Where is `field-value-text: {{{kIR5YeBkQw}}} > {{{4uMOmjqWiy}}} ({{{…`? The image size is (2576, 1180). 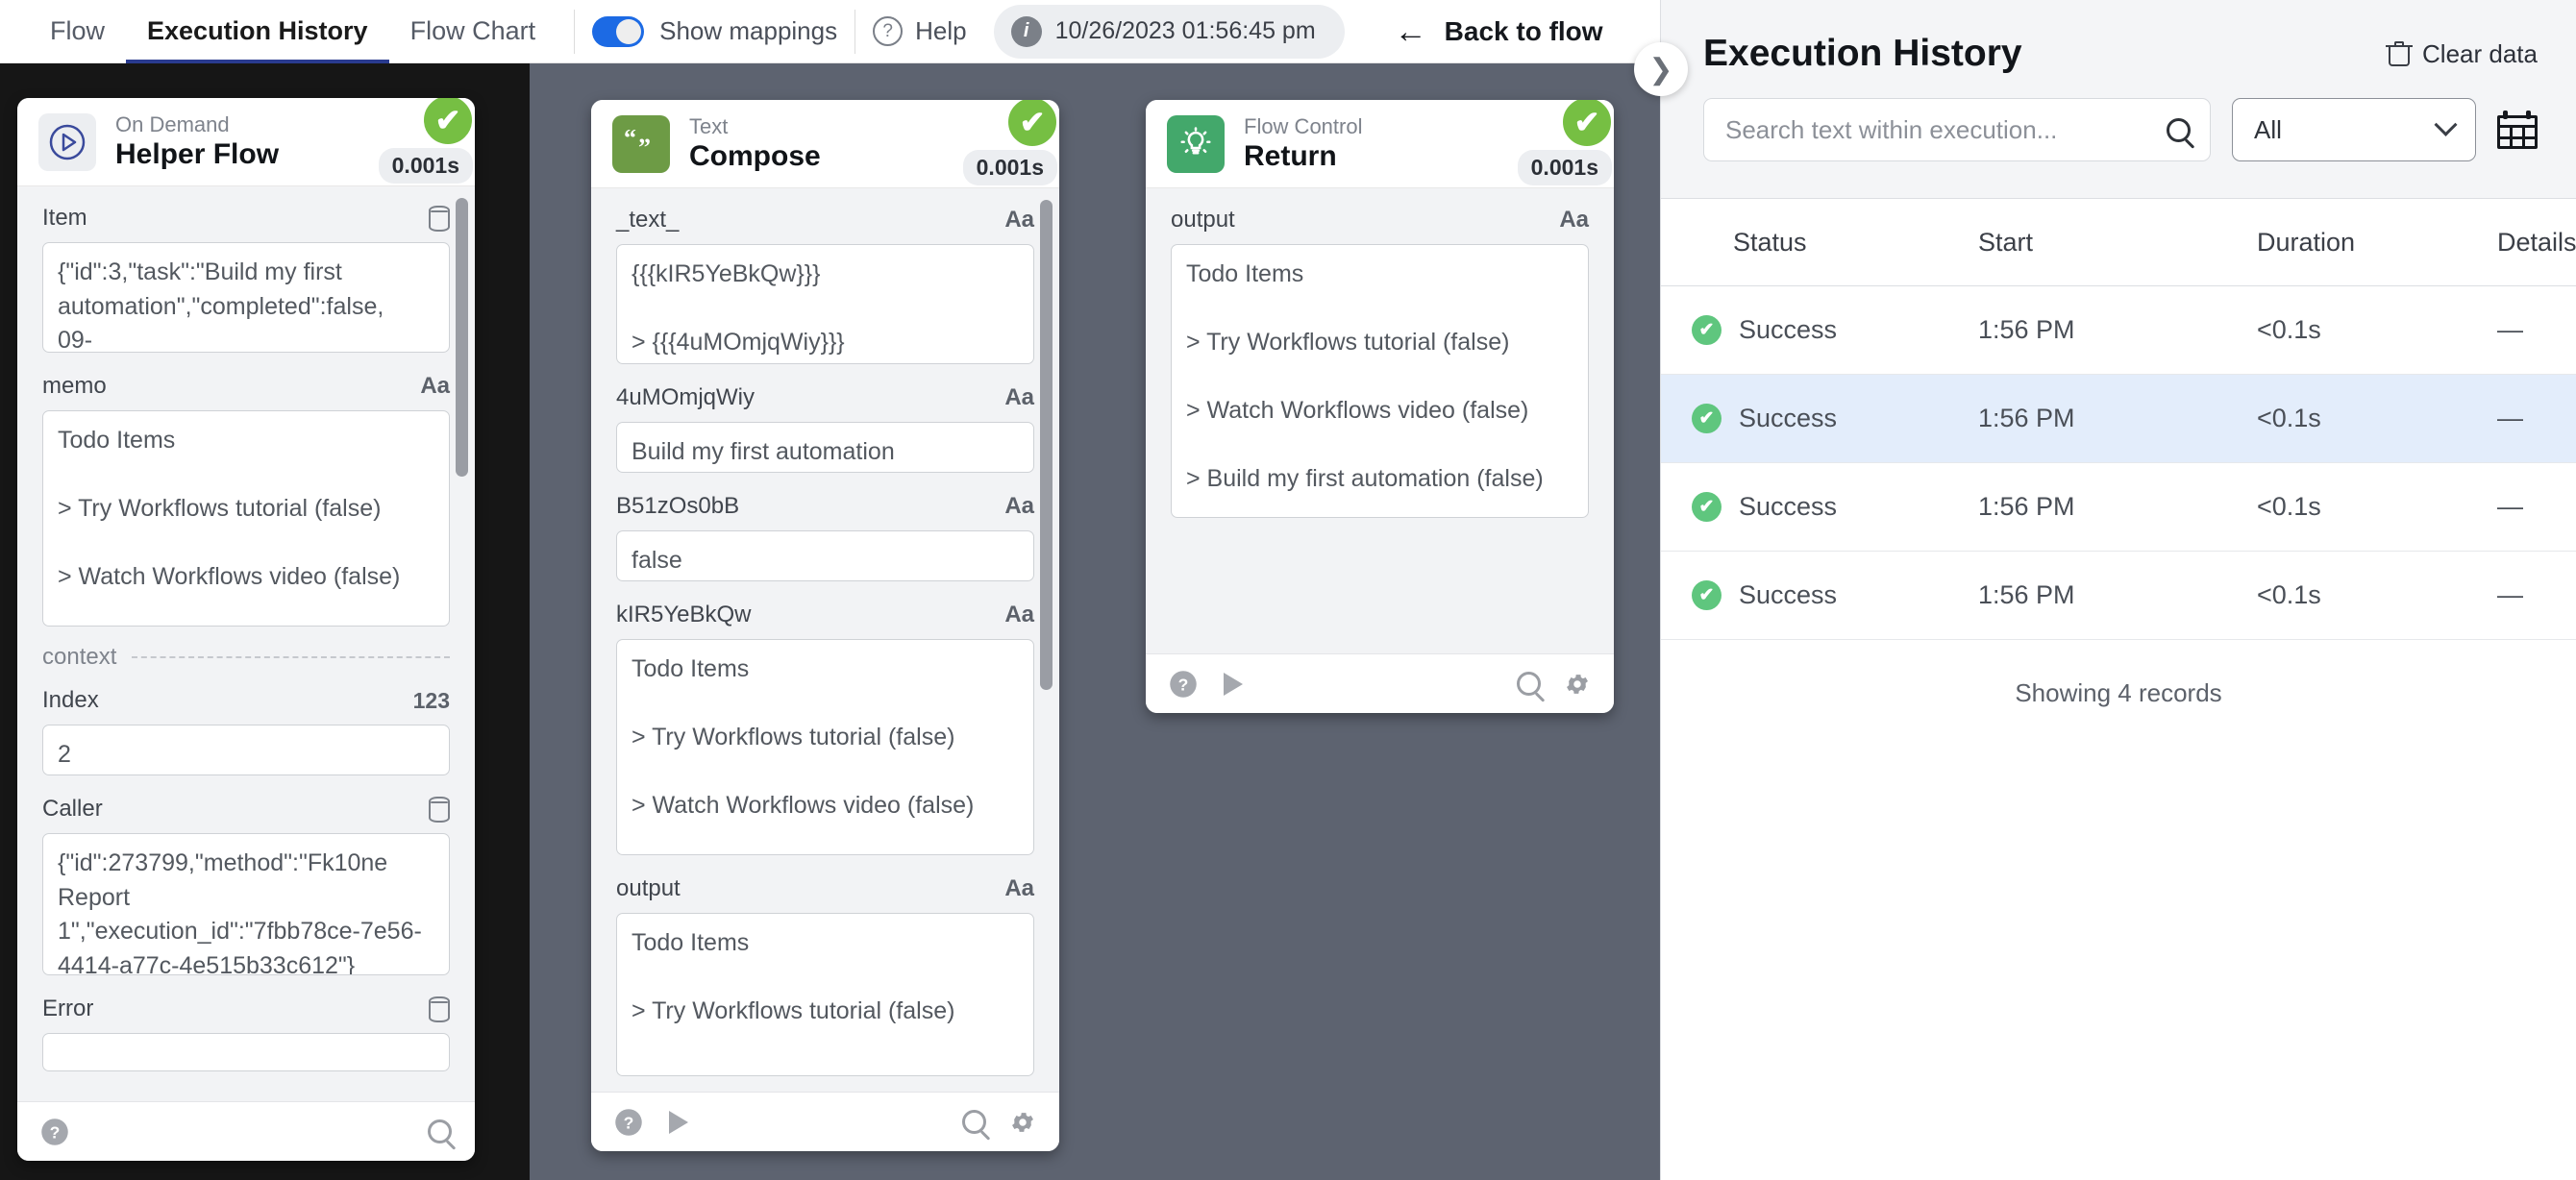 field-value-text: {{{kIR5YeBkQw}}} > {{{4uMOmjqWiy}}} ({{{… is located at coordinates (825, 304).